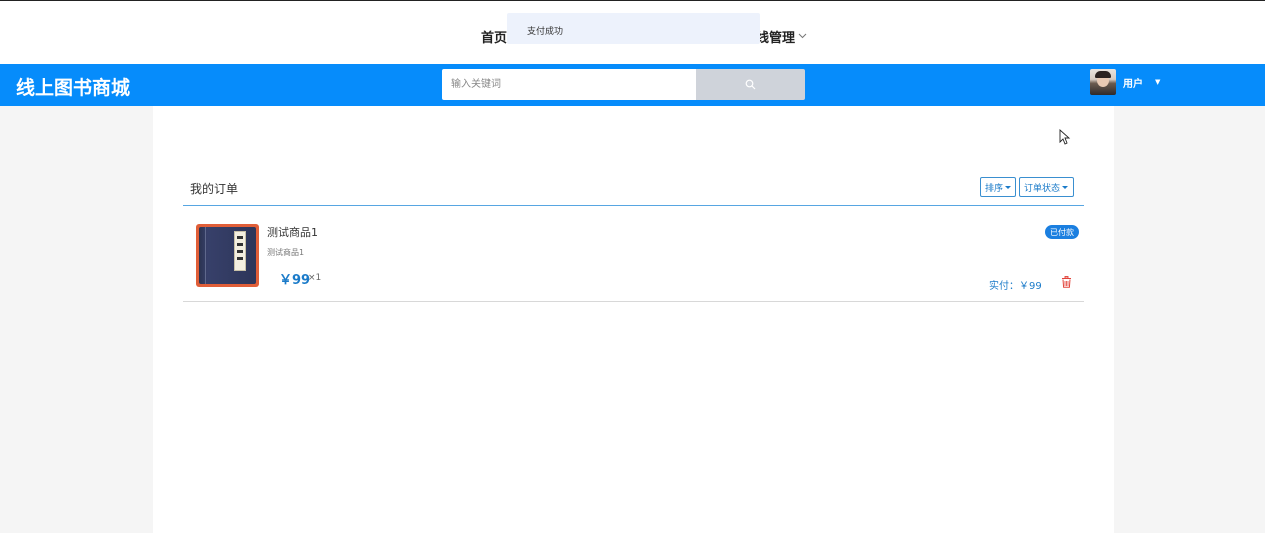 Image resolution: width=1265 pixels, height=533 pixels. What do you see at coordinates (286, 252) in the screenshot?
I see `product-description: 测试商品1` at bounding box center [286, 252].